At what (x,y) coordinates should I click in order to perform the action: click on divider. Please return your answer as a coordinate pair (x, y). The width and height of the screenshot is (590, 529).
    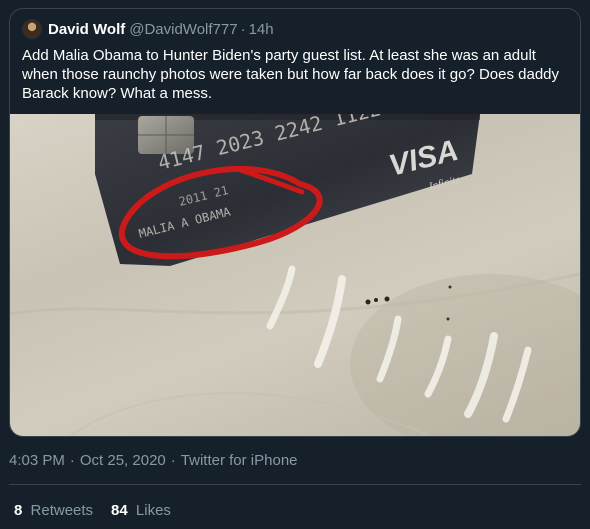
    Looking at the image, I should click on (295, 484).